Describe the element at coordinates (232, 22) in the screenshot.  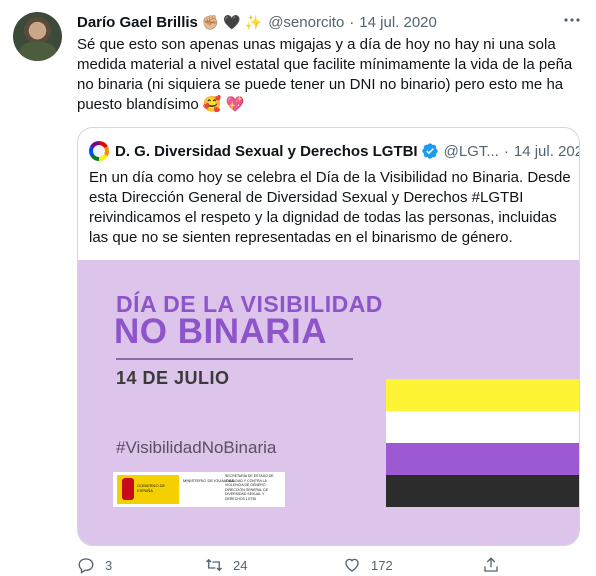
I see `author-emoji-2: 🖤` at that location.